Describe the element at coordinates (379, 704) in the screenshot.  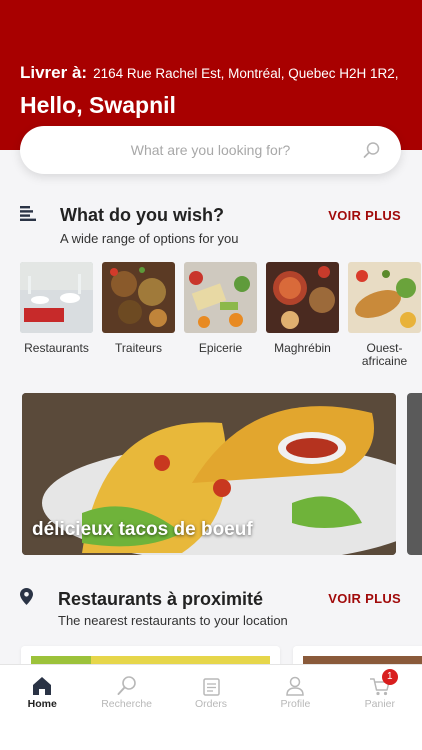
I see `tab-label: Panier` at that location.